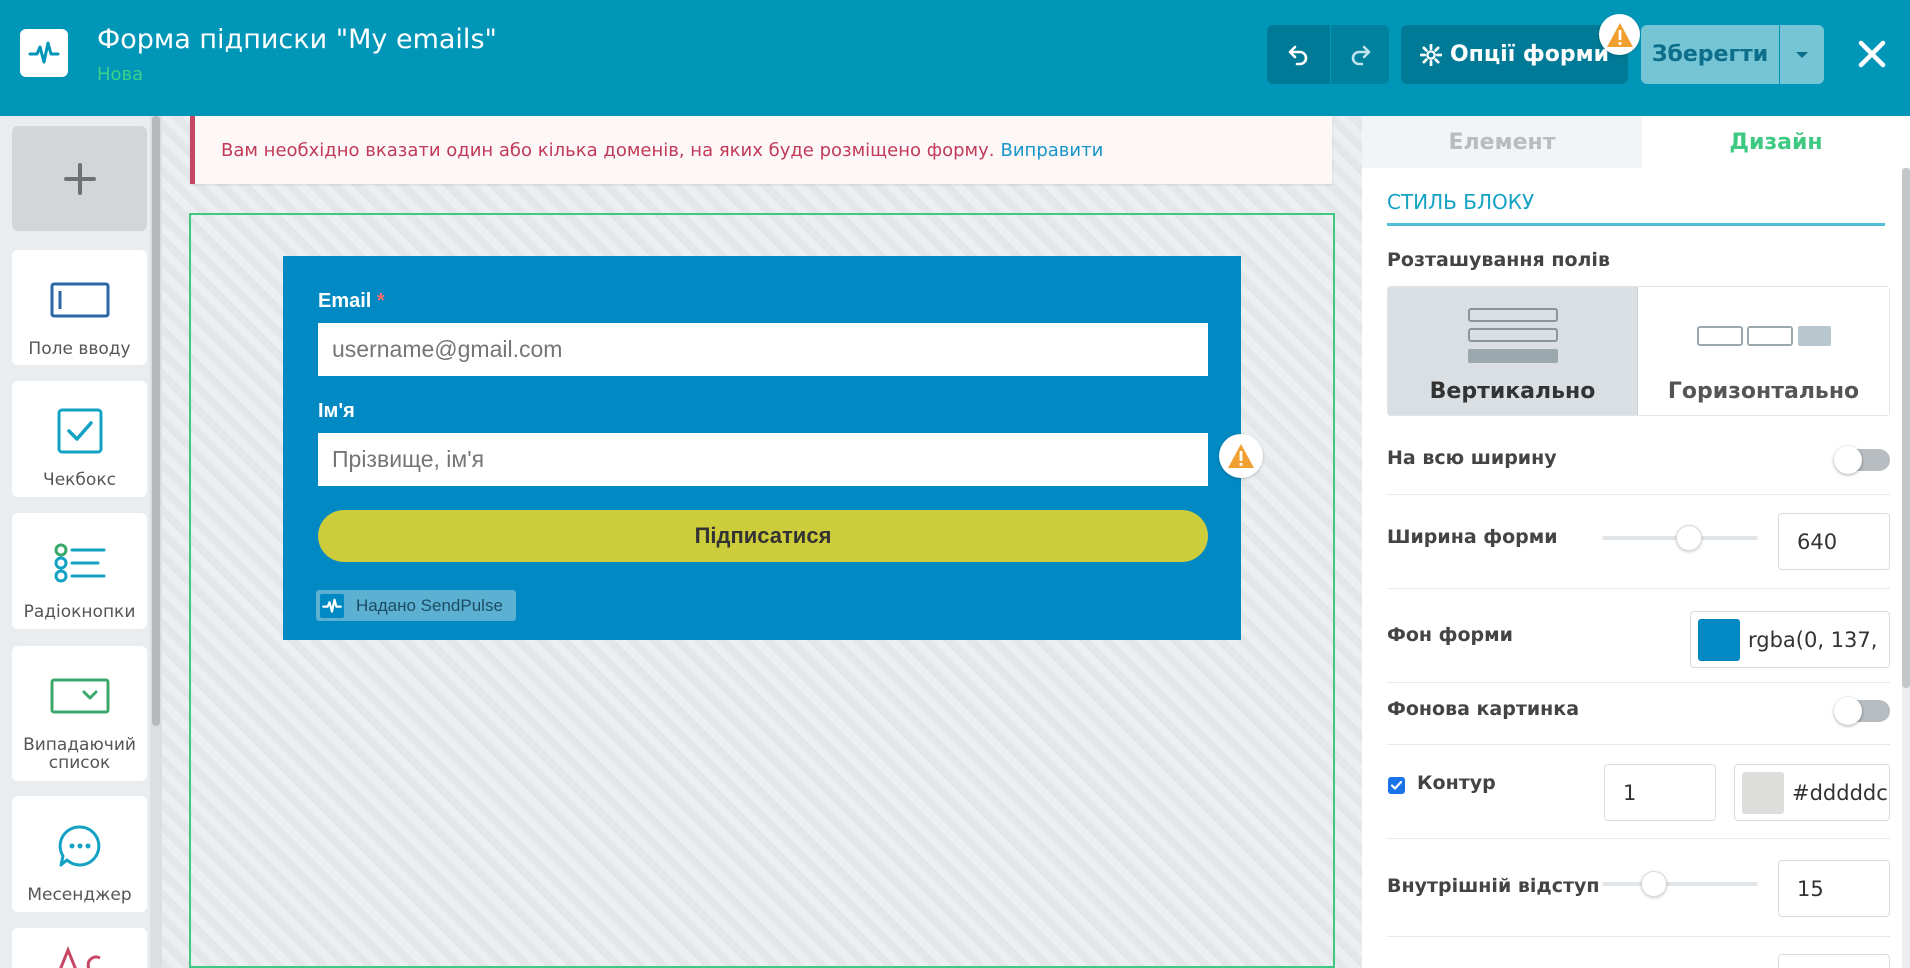  What do you see at coordinates (1430, 54) in the screenshot?
I see `gear-icon` at bounding box center [1430, 54].